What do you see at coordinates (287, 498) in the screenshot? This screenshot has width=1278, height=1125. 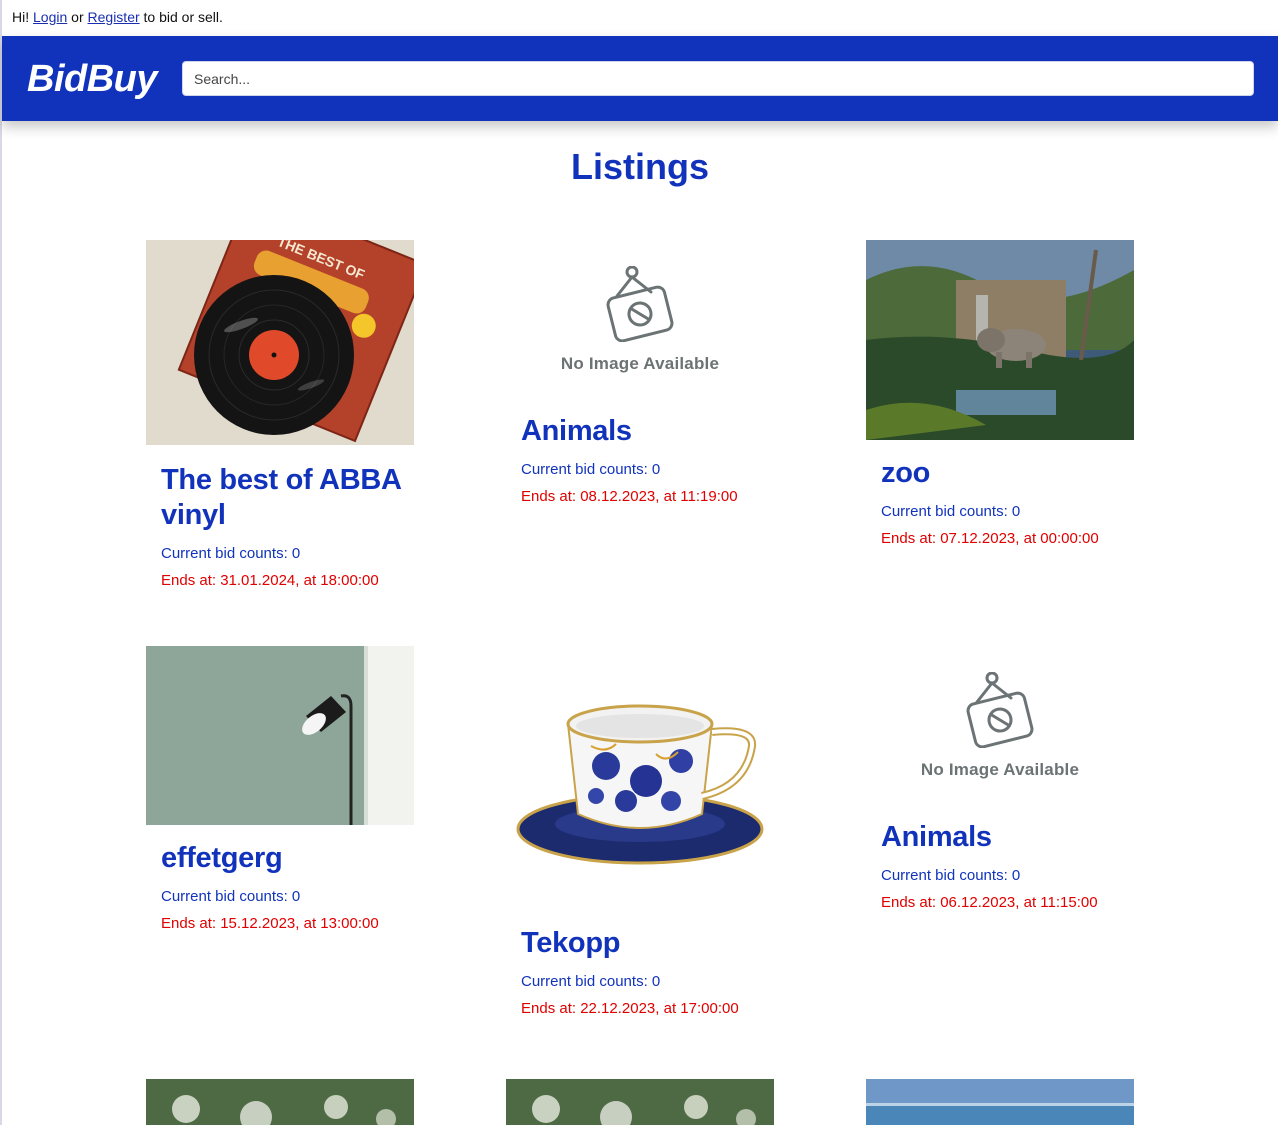 I see `listing-title: The best of ABBA vinyl` at bounding box center [287, 498].